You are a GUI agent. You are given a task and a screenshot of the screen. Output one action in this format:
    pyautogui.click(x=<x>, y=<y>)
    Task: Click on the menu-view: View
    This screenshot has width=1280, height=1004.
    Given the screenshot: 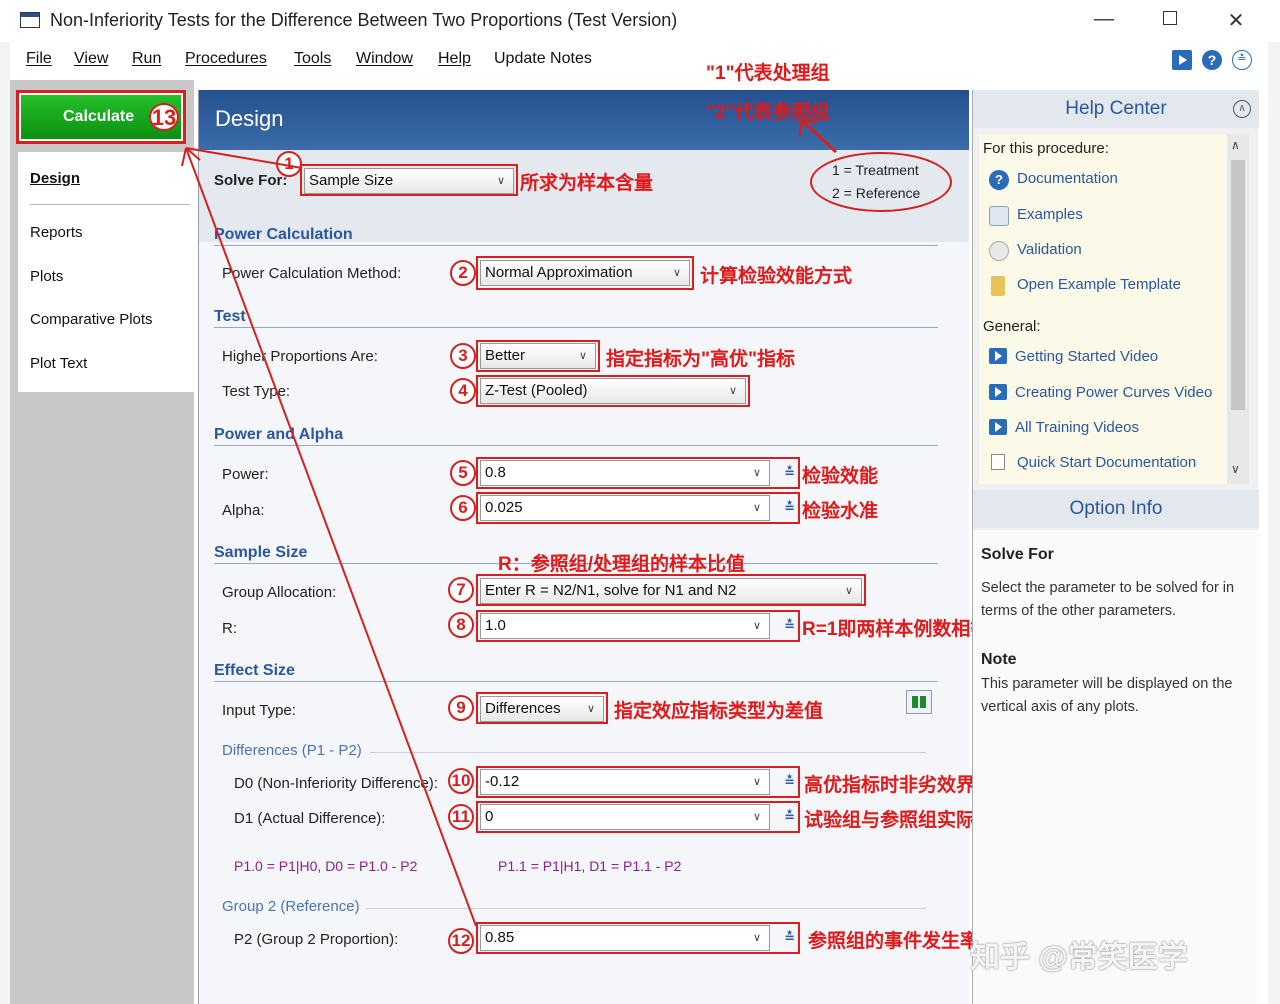 What is the action you would take?
    pyautogui.click(x=91, y=59)
    